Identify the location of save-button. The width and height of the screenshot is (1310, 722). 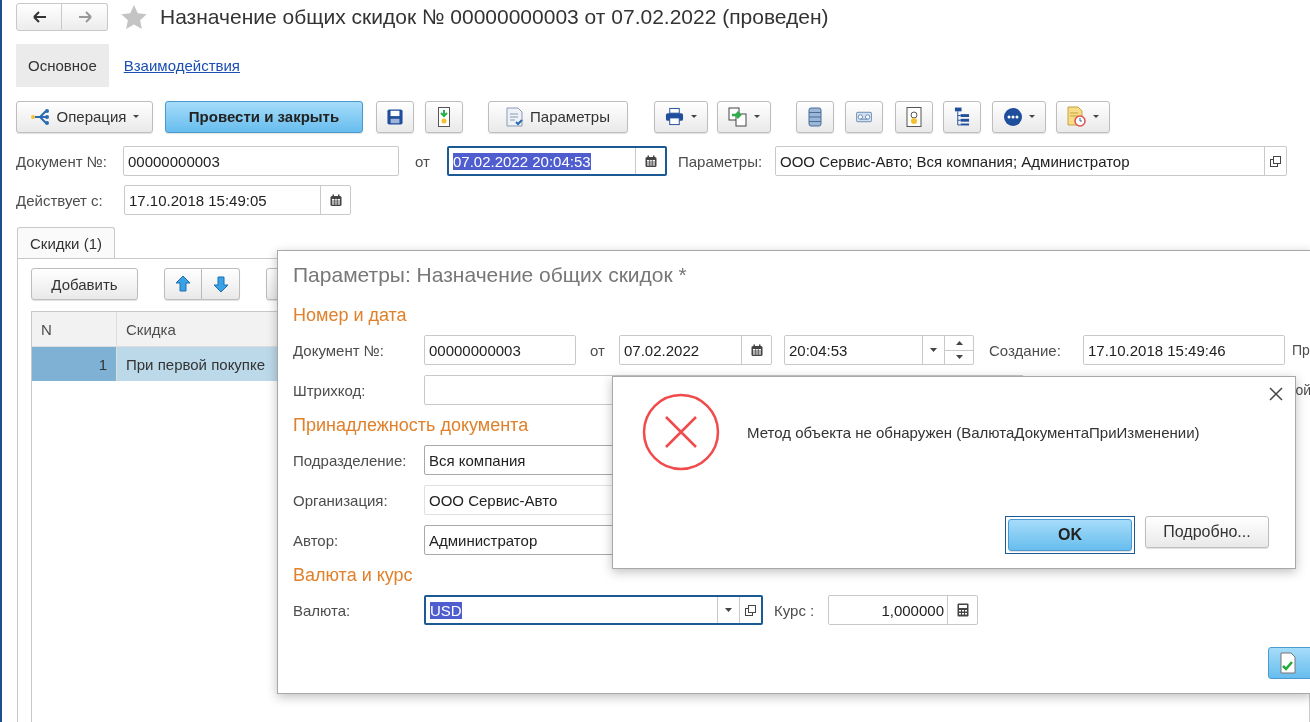
(395, 116).